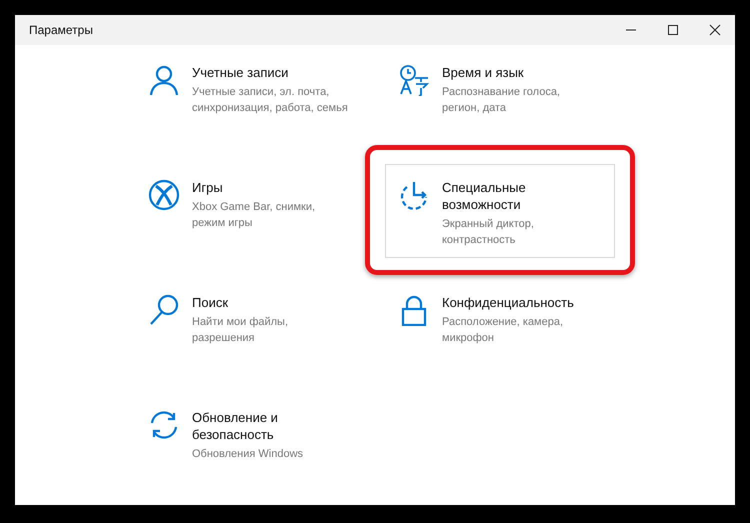 Image resolution: width=750 pixels, height=523 pixels. I want to click on tile-title: Обновление и безопасность, so click(235, 426).